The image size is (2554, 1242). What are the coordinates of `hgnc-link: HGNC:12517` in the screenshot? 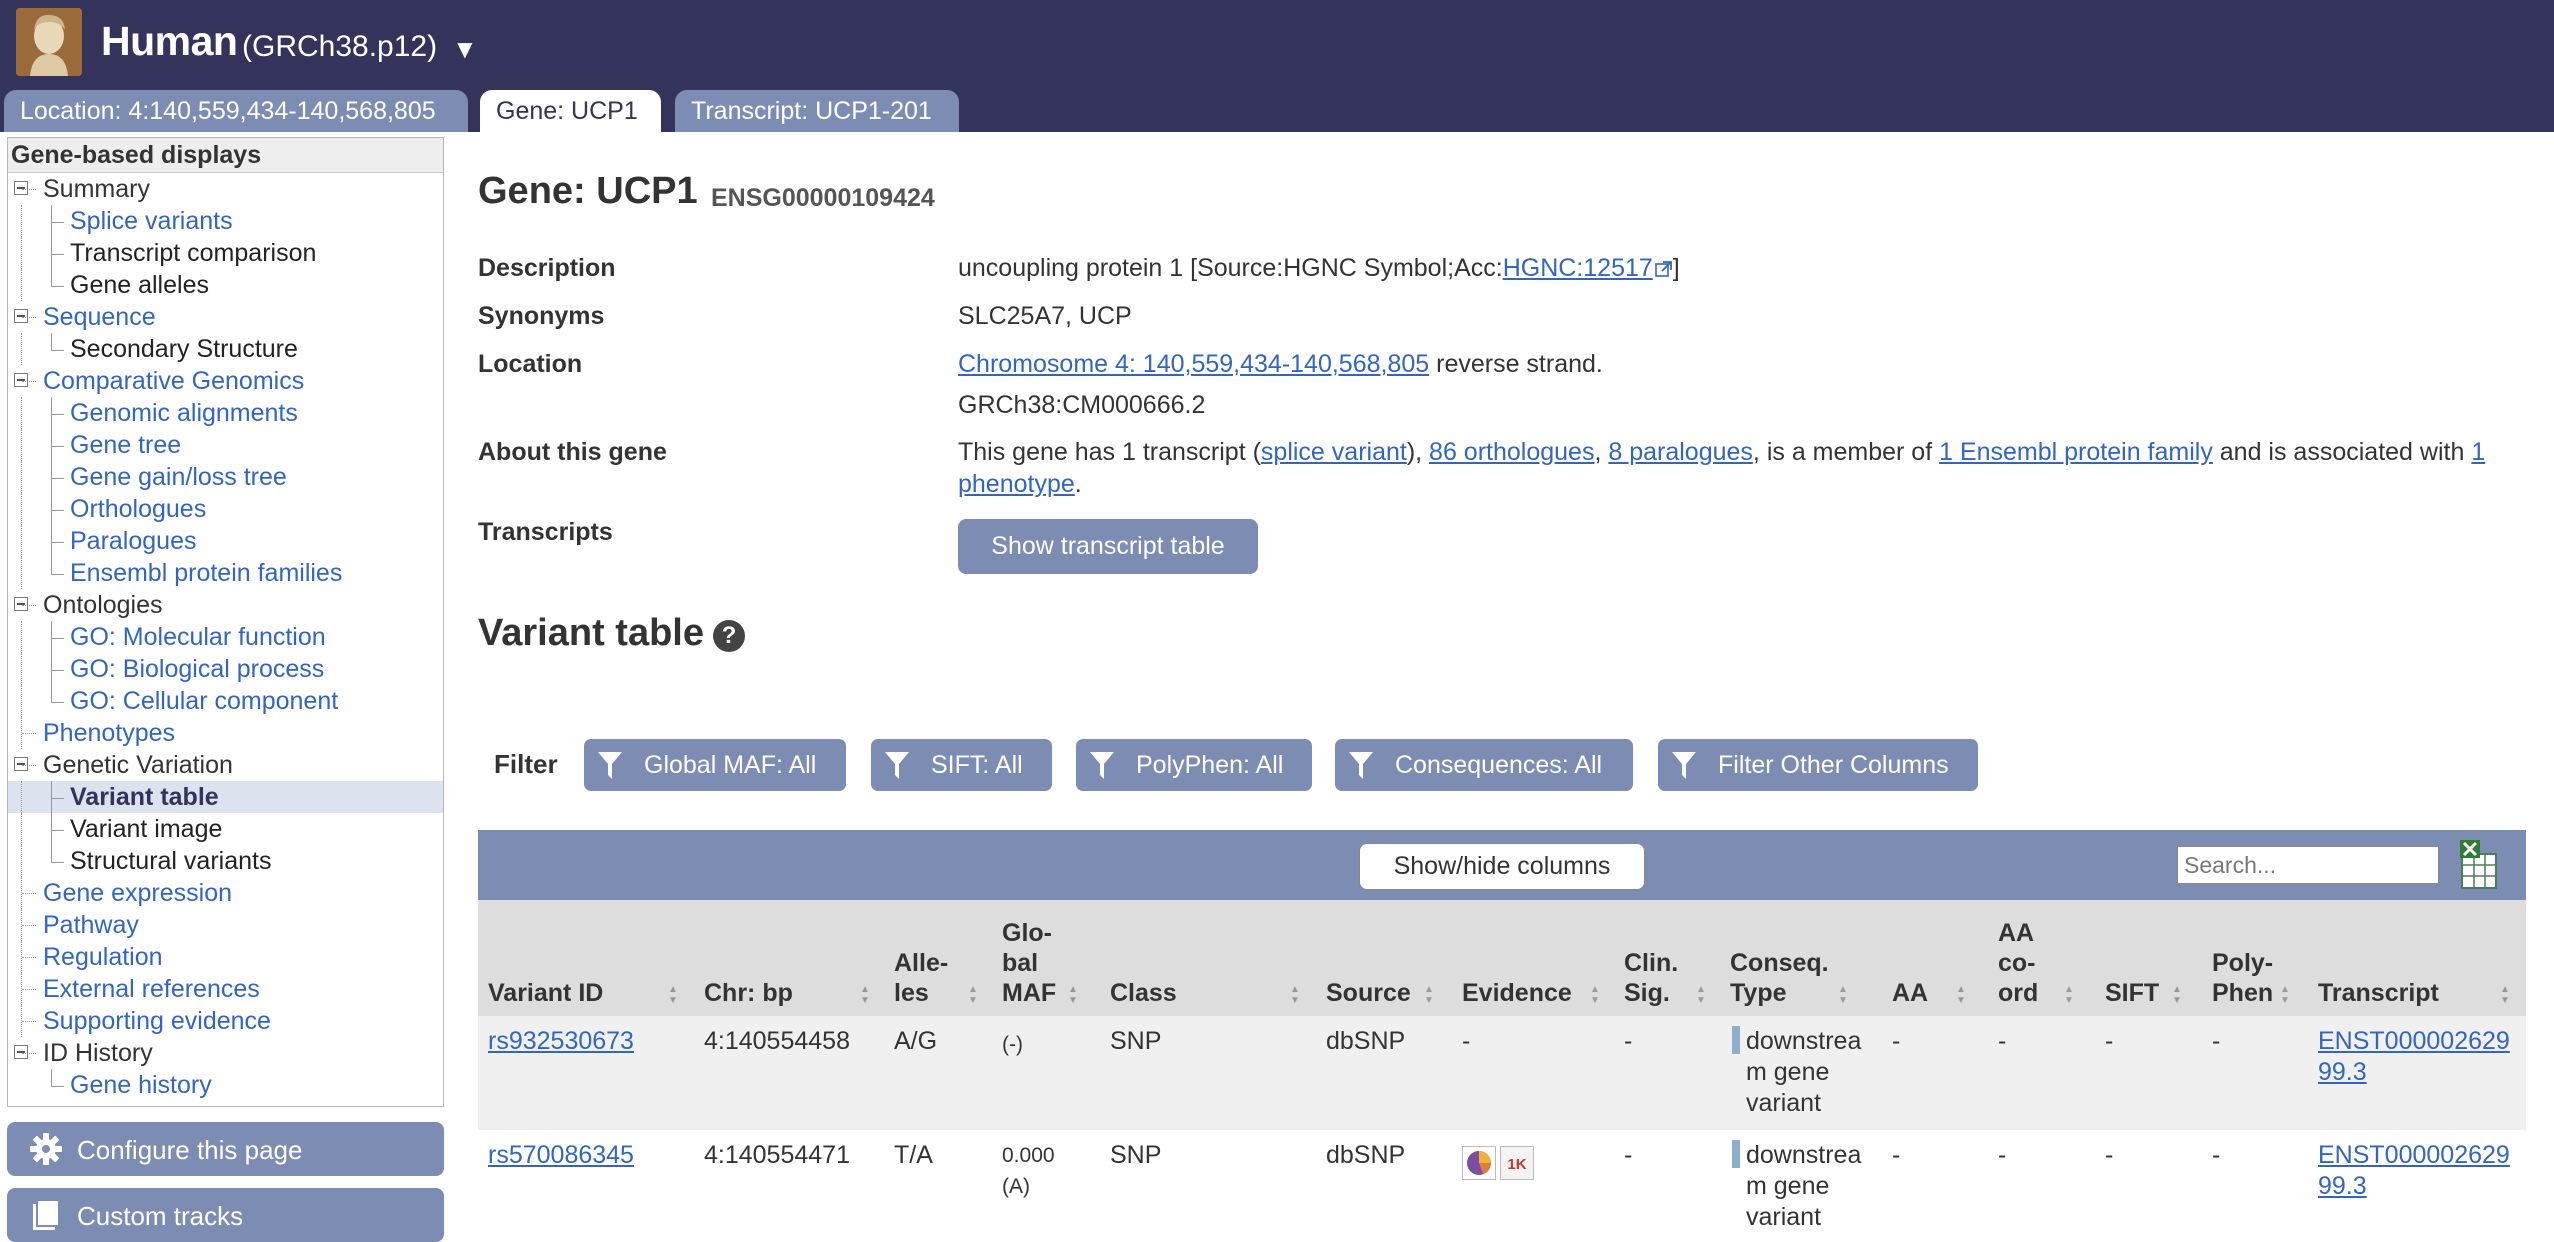 It's located at (1578, 268).